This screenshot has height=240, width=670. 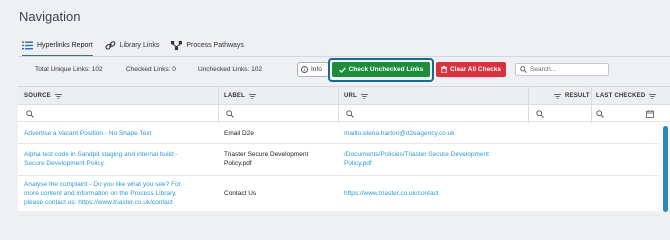 I want to click on calendar-icon, so click(x=650, y=114).